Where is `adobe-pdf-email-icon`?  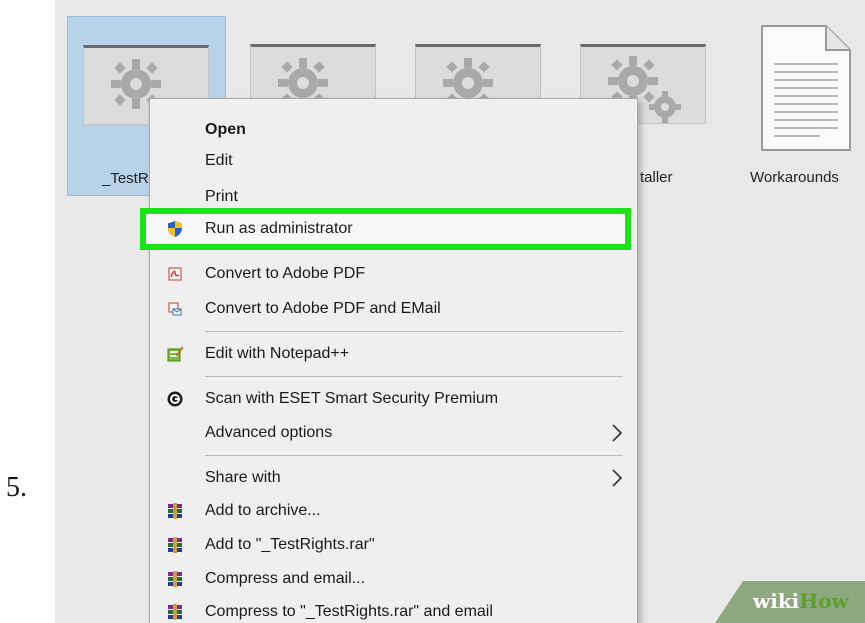 adobe-pdf-email-icon is located at coordinates (175, 309).